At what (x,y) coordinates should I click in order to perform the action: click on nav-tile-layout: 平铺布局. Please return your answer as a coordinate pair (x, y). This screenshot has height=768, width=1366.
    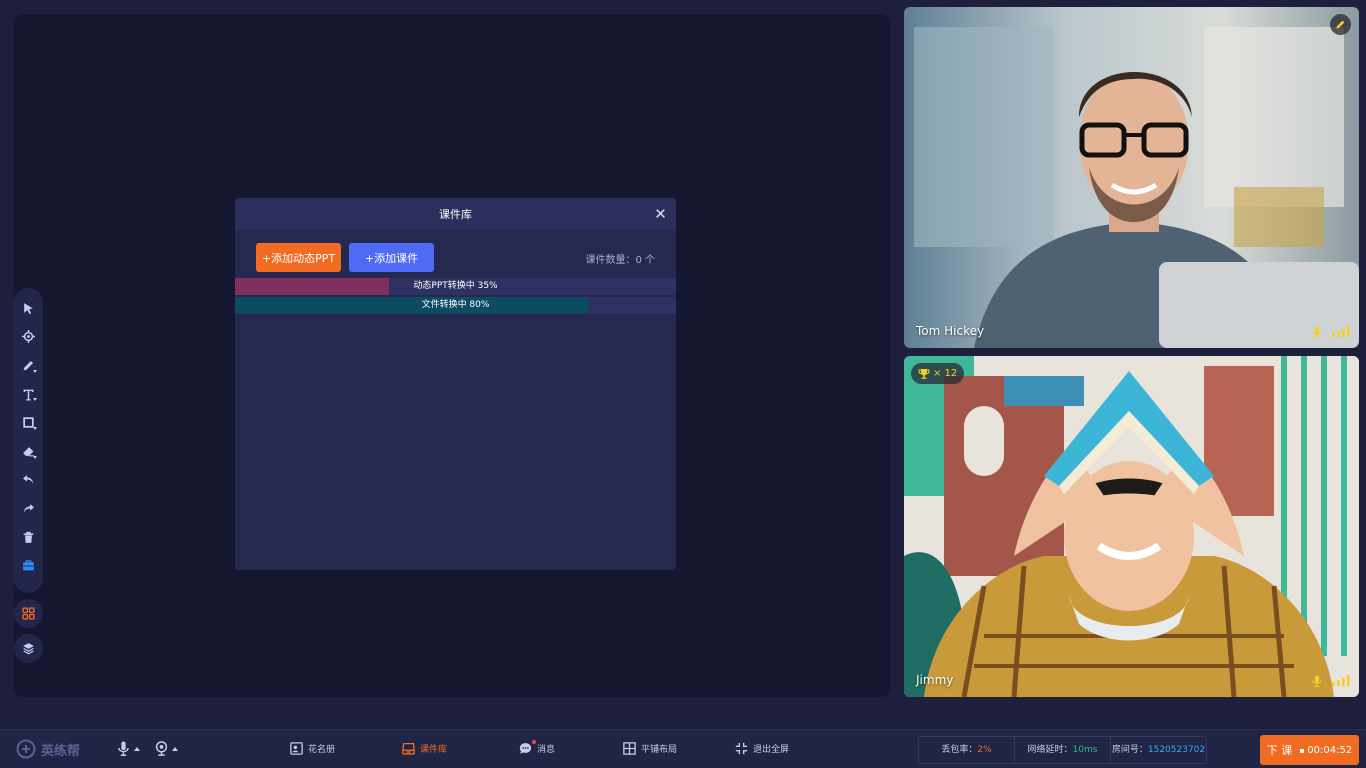
    Looking at the image, I should click on (650, 748).